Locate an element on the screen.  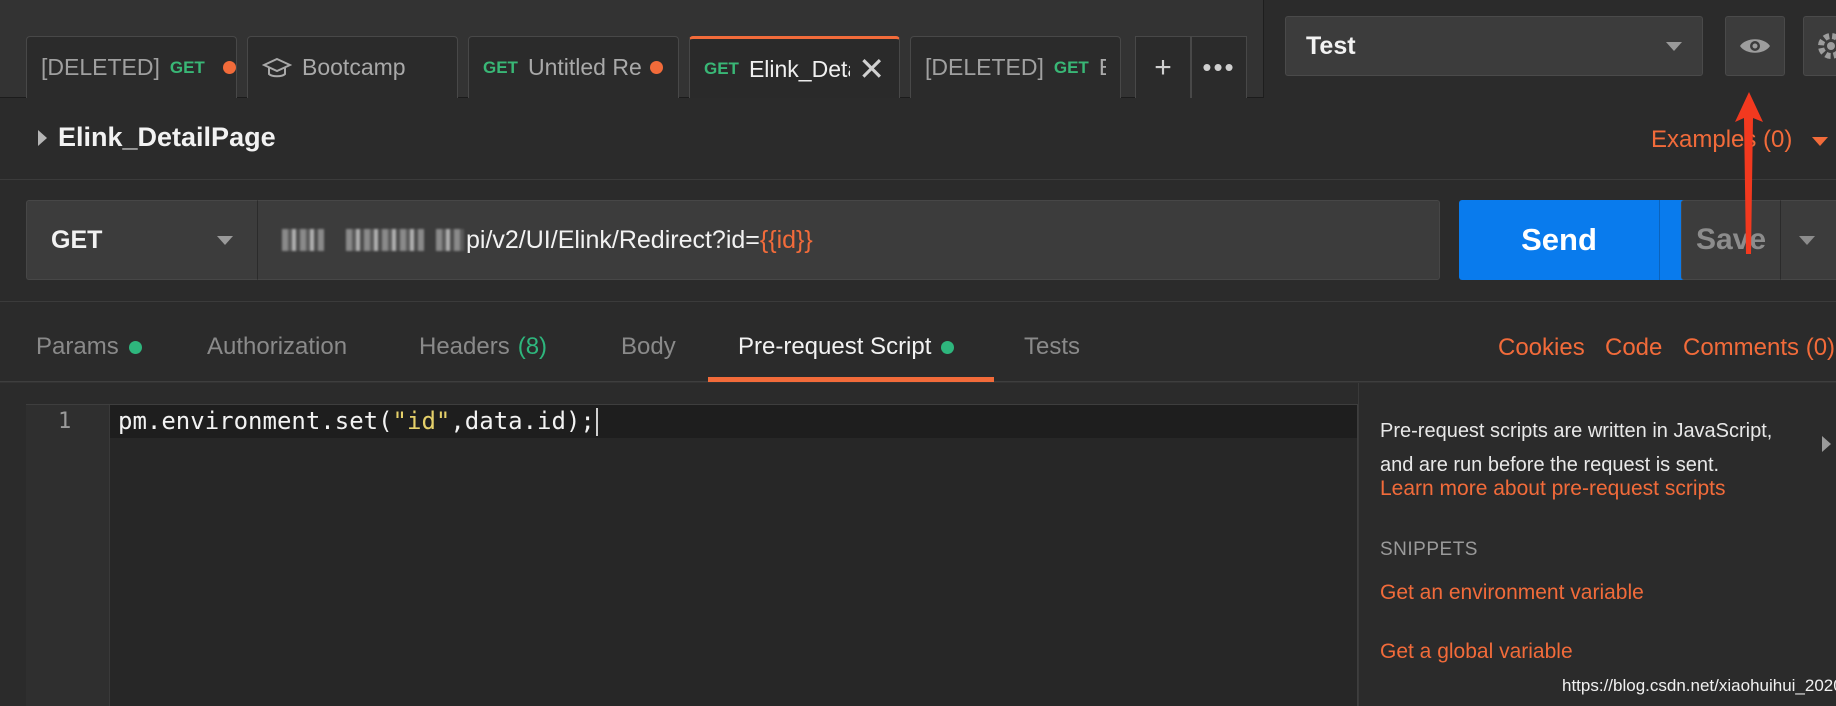
comments-link: Comments (0) is located at coordinates (1759, 348).